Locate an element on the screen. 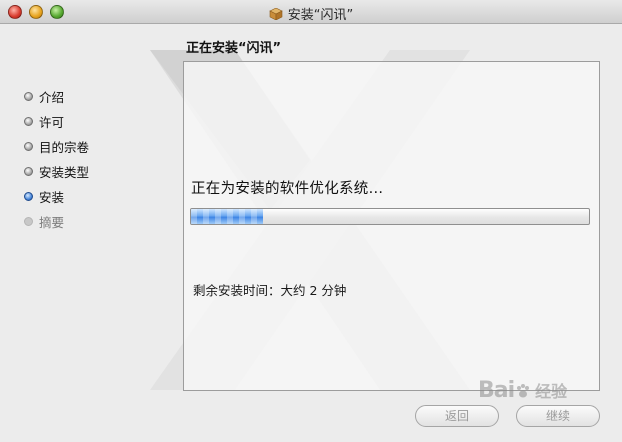 This screenshot has width=622, height=442. step-destination: 目的宗卷 is located at coordinates (56, 146).